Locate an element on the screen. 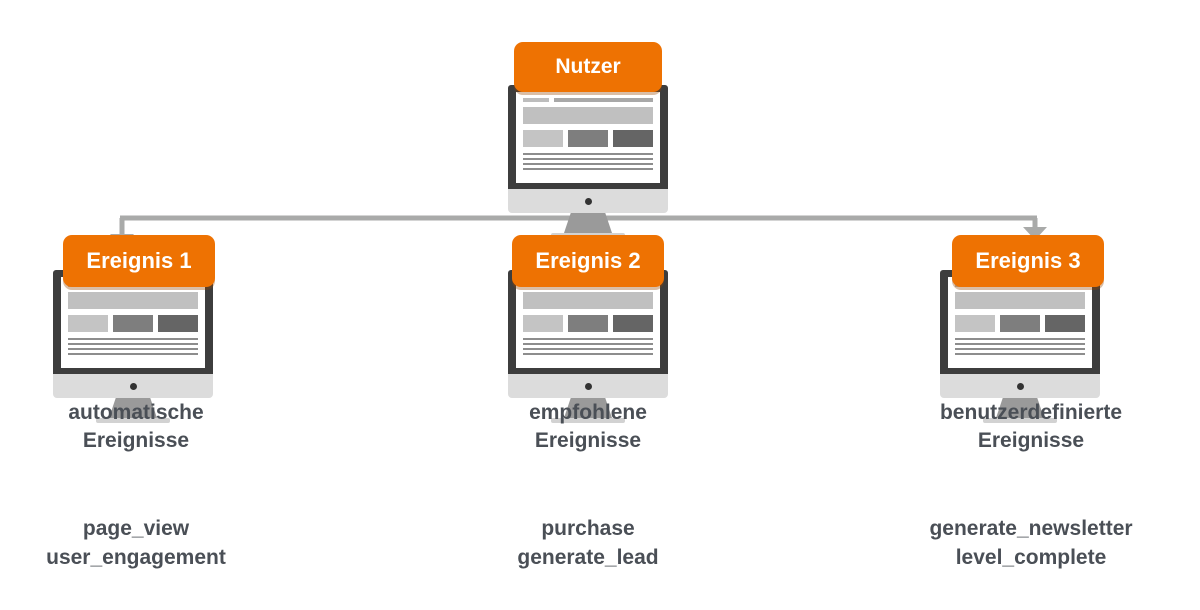  caption-ereignis-2: empfohlene Ereignisse is located at coordinates (588, 426).